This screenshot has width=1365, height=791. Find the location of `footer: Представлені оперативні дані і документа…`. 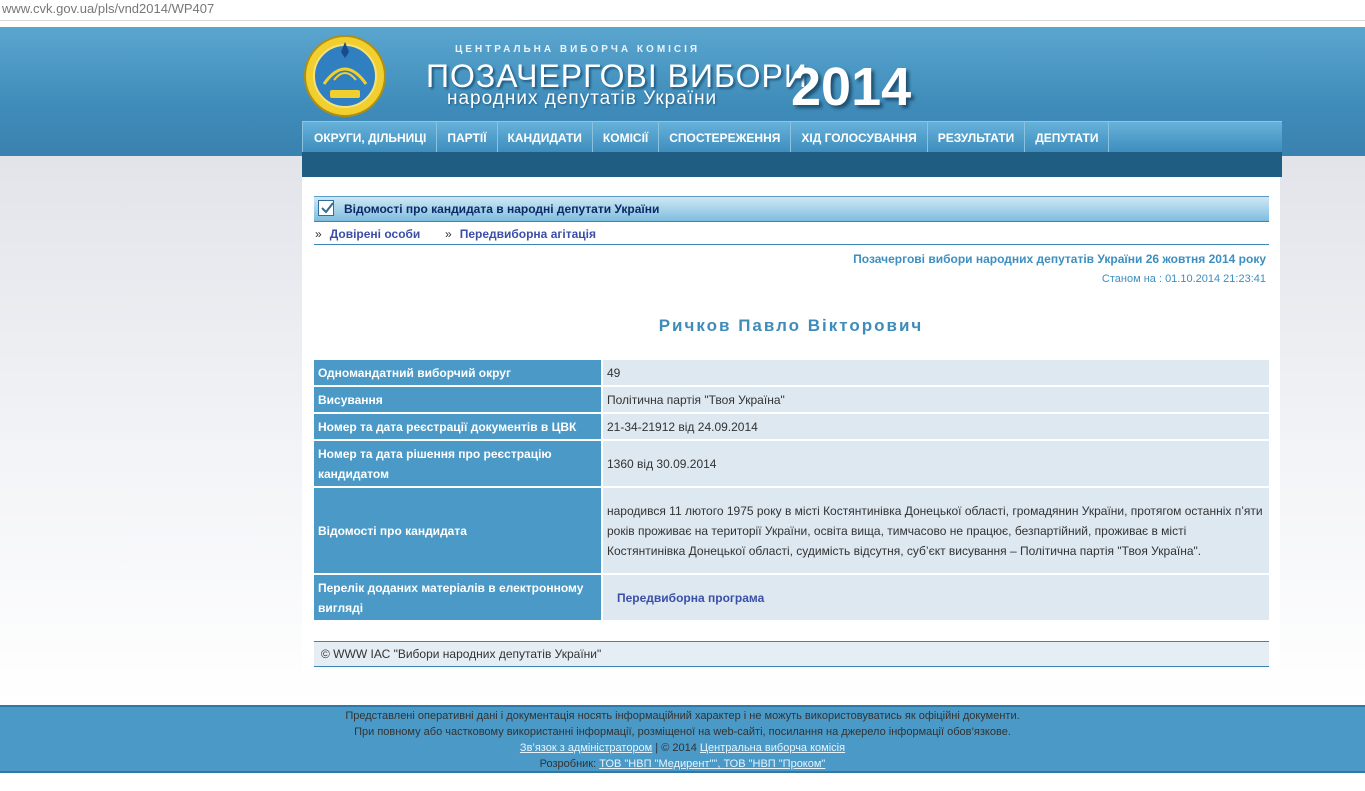

footer: Представлені оперативні дані і документа… is located at coordinates (682, 739).